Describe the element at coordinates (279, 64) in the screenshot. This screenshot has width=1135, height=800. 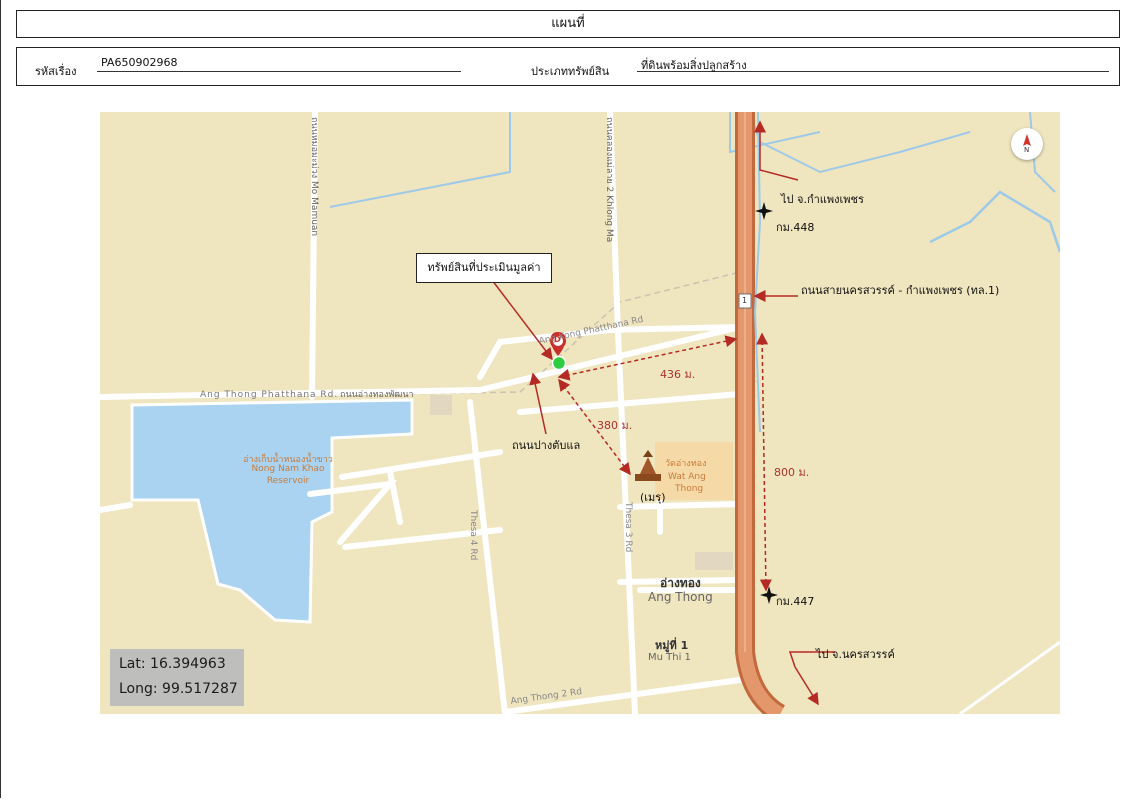
I see `case-value: PA650902968` at that location.